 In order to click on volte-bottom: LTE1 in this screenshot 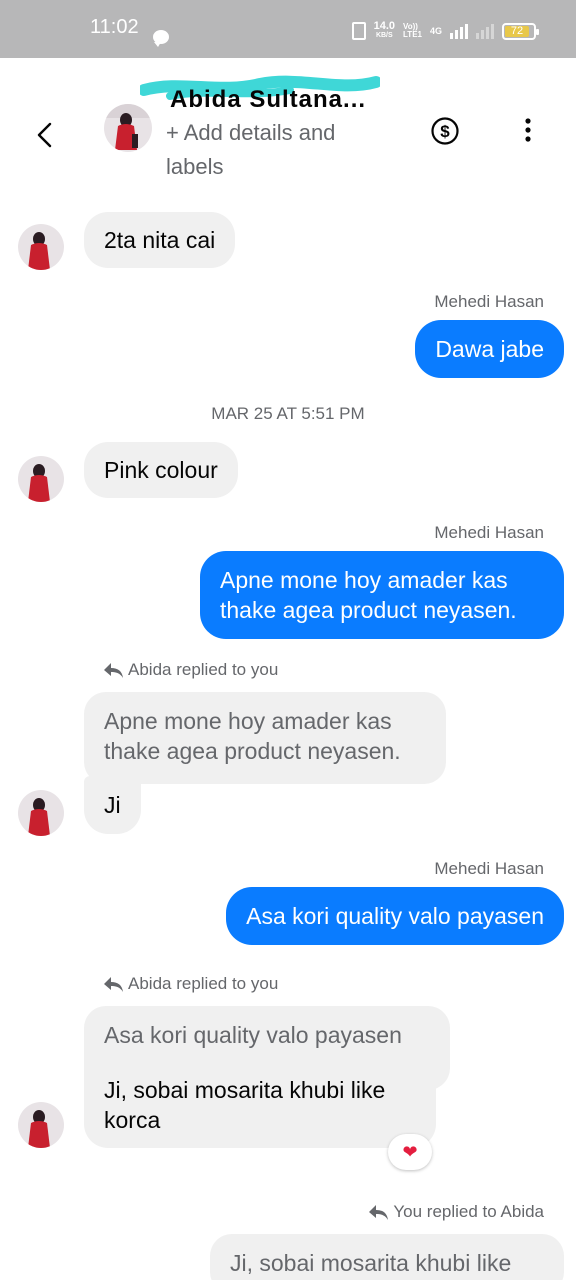, I will do `click(412, 34)`.